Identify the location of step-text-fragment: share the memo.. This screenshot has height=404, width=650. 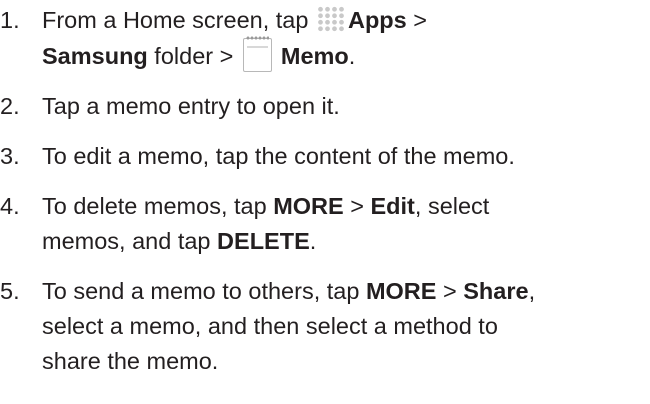
(130, 361).